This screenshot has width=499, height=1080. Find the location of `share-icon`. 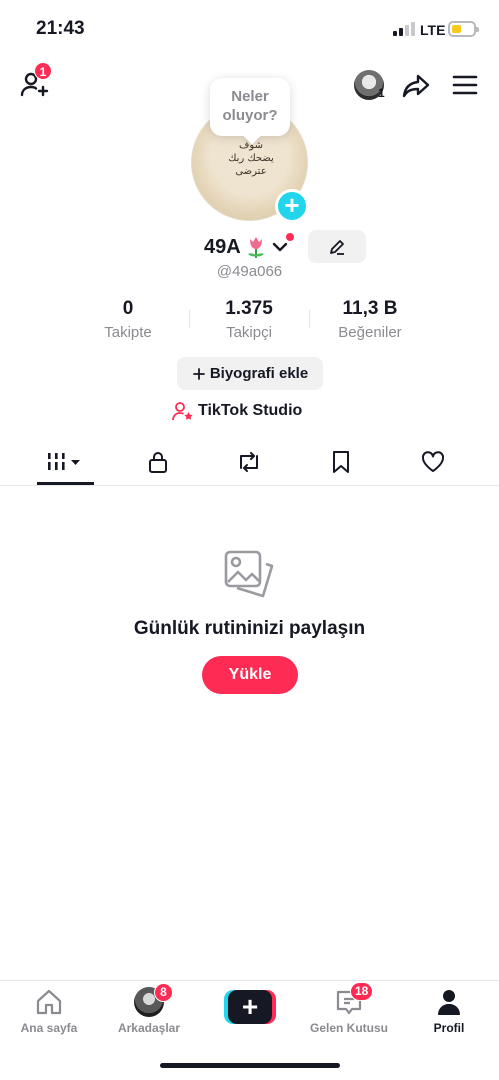

share-icon is located at coordinates (416, 86).